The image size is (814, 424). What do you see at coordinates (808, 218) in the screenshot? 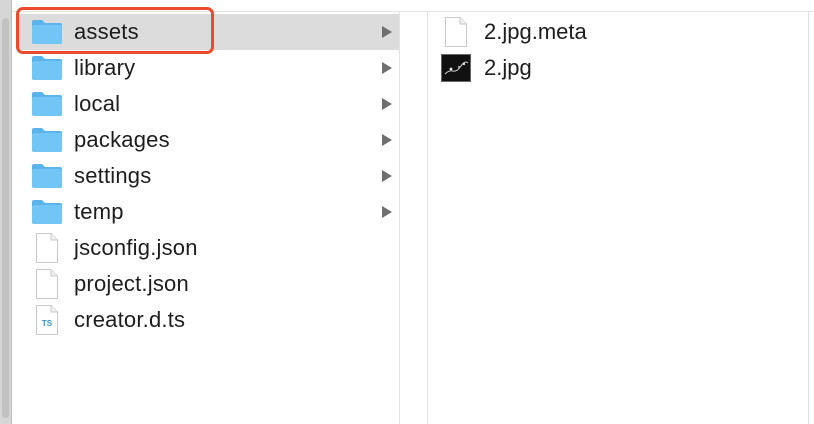
I see `column-divider` at bounding box center [808, 218].